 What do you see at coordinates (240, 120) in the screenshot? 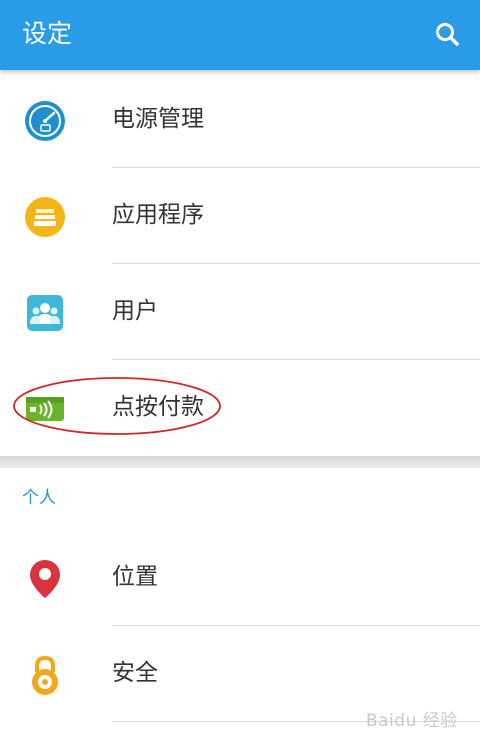
I see `settings-item-power-management: 电源管理` at bounding box center [240, 120].